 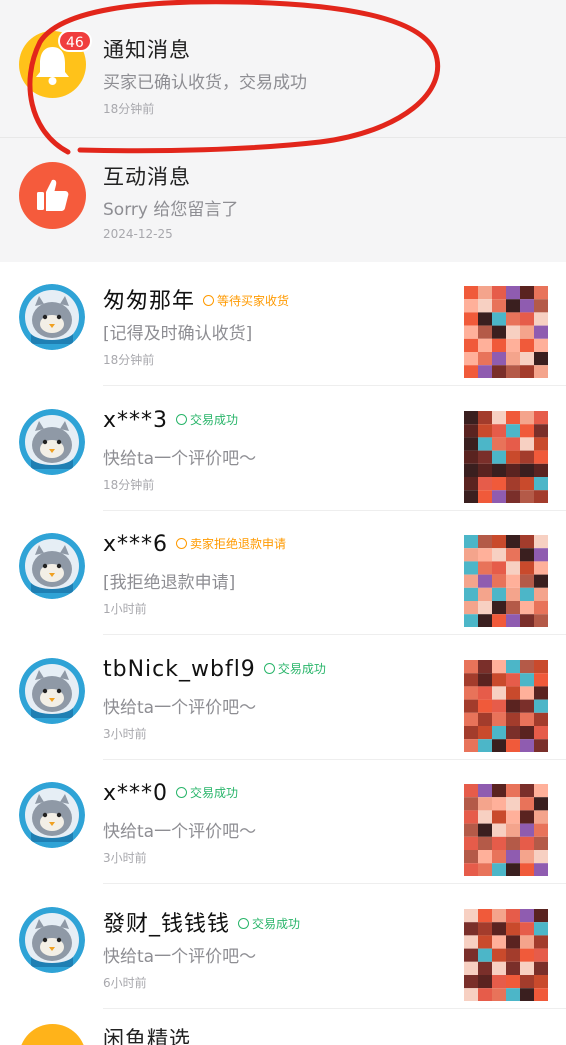 What do you see at coordinates (178, 334) in the screenshot?
I see `message-preview: [记得及时确认收货]` at bounding box center [178, 334].